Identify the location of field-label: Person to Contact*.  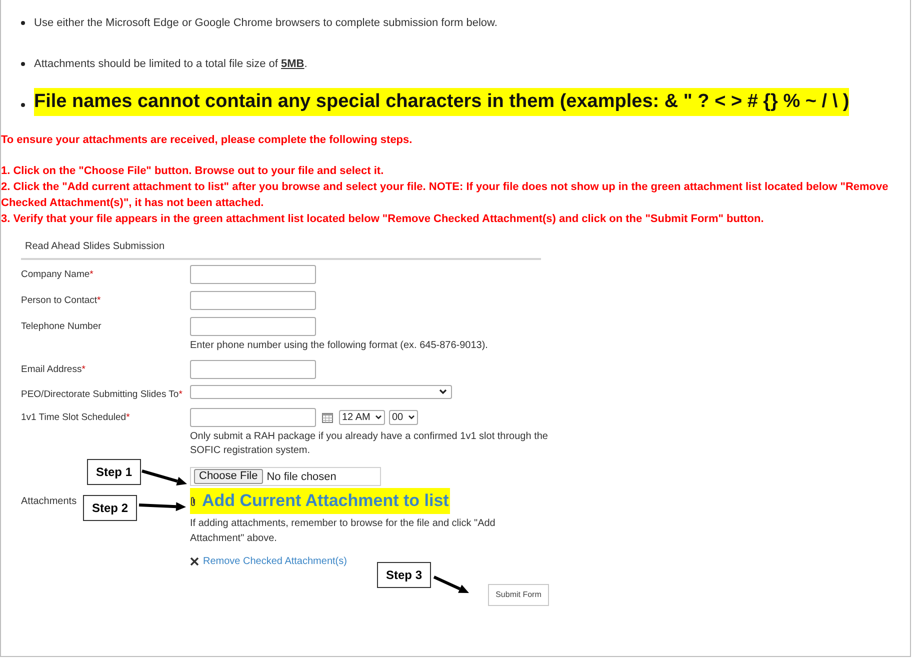
(61, 300).